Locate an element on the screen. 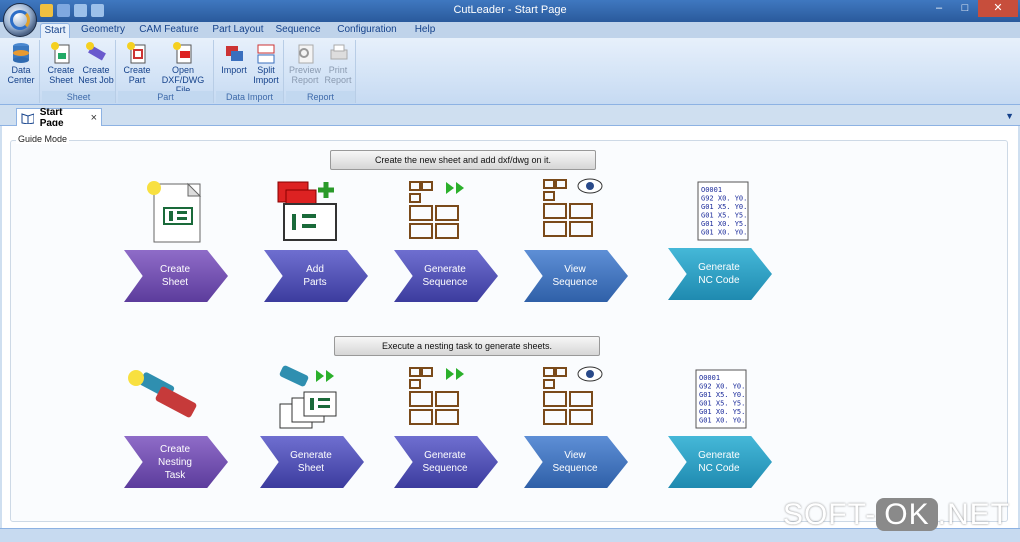 The image size is (1020, 542). maximize-button: □ is located at coordinates (965, 8).